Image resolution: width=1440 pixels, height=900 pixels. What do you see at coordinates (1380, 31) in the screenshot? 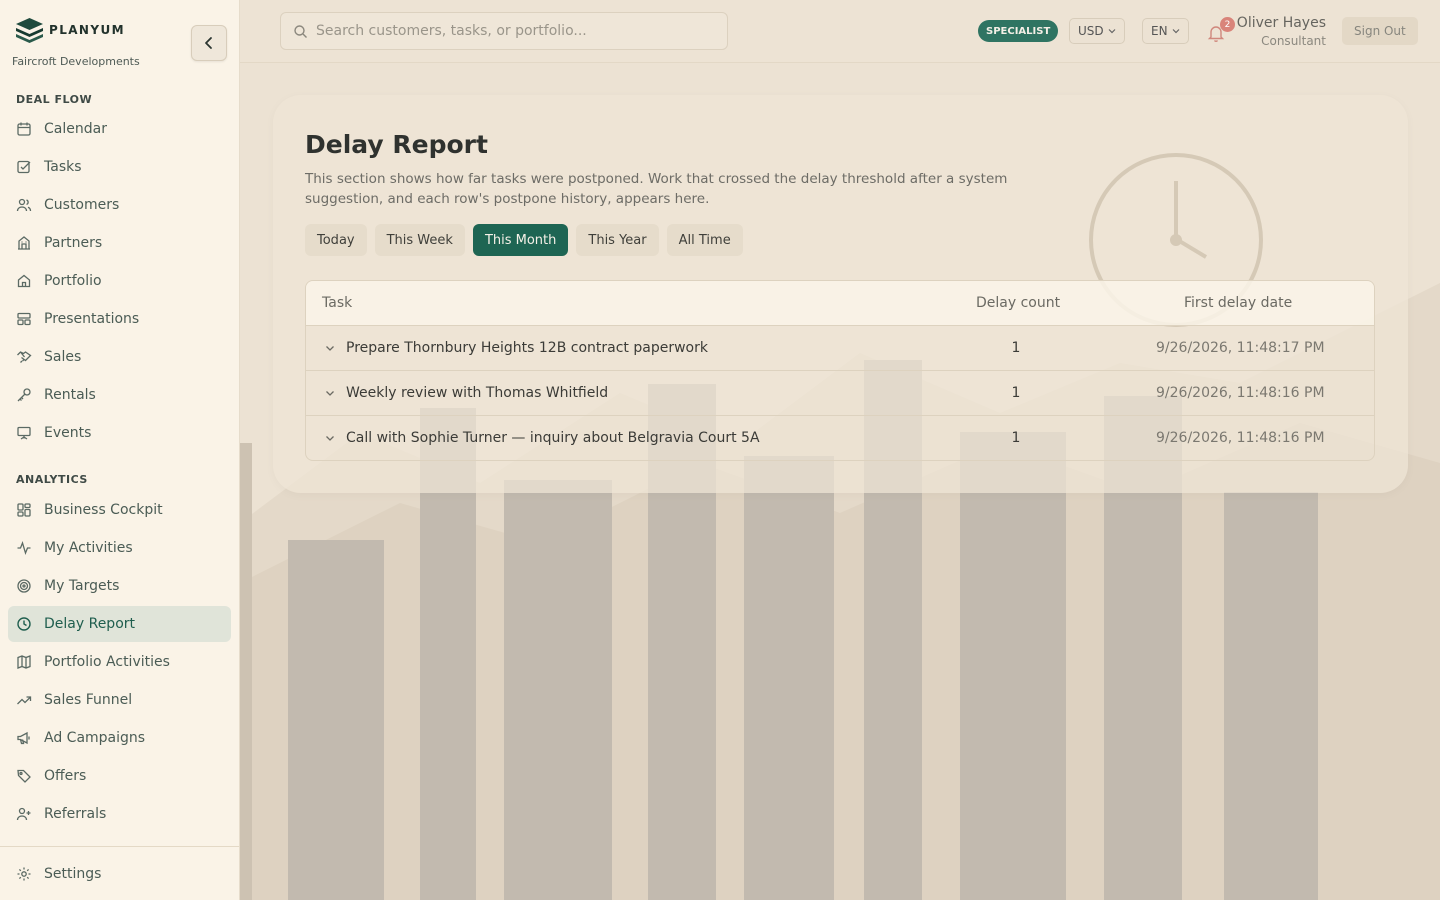
I see `sign-out-button: Sign Out` at bounding box center [1380, 31].